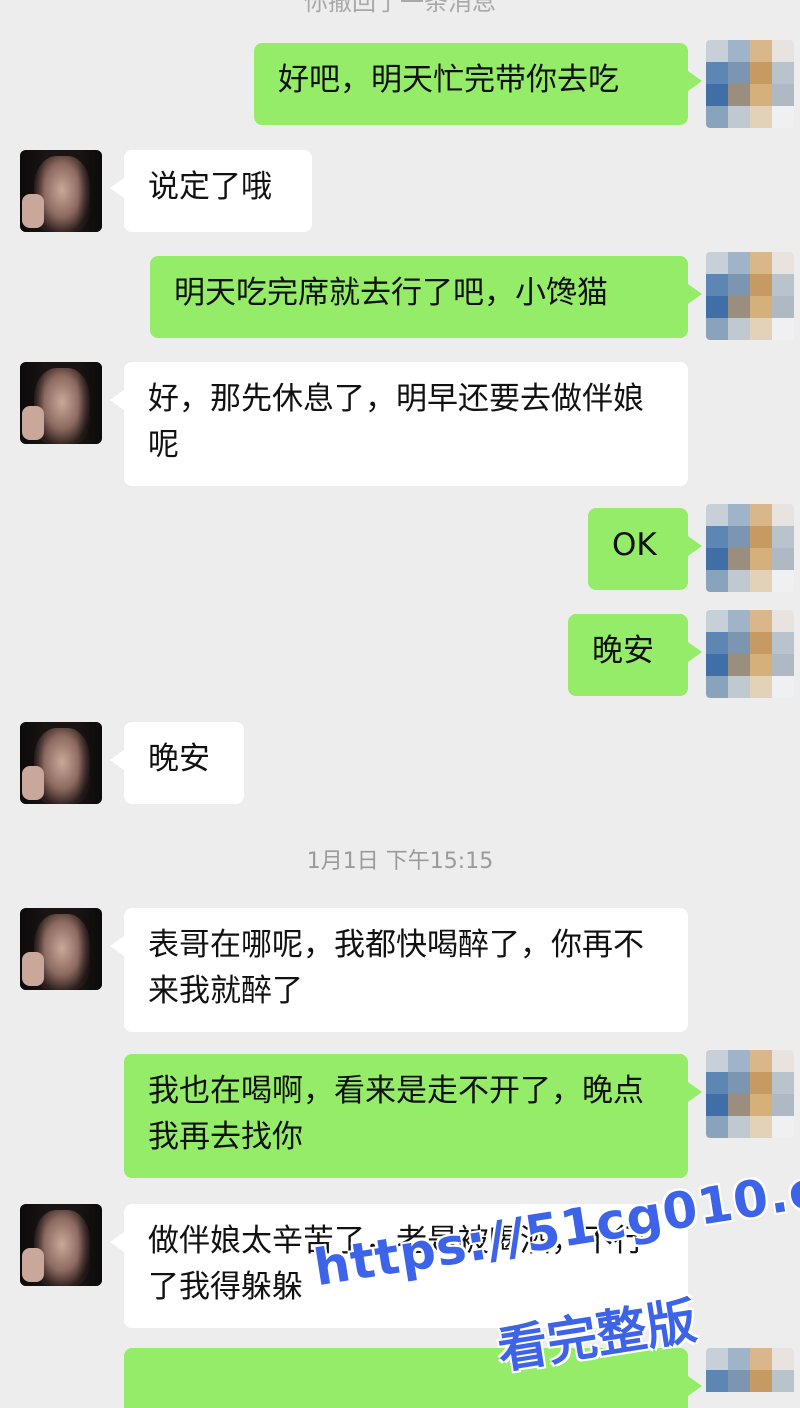 Image resolution: width=800 pixels, height=1408 pixels. I want to click on message-row: 好吧，明天忙完带你去吃, so click(400, 85).